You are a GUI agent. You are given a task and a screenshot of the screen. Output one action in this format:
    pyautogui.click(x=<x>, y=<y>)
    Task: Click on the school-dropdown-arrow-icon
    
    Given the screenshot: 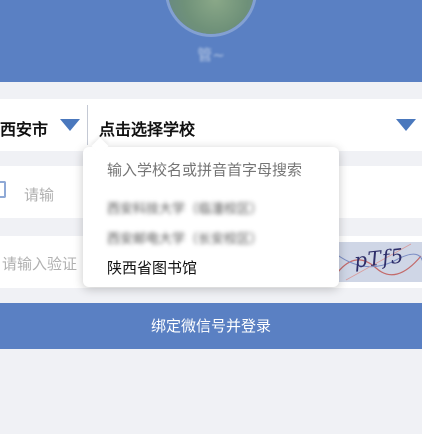 What is the action you would take?
    pyautogui.click(x=406, y=125)
    